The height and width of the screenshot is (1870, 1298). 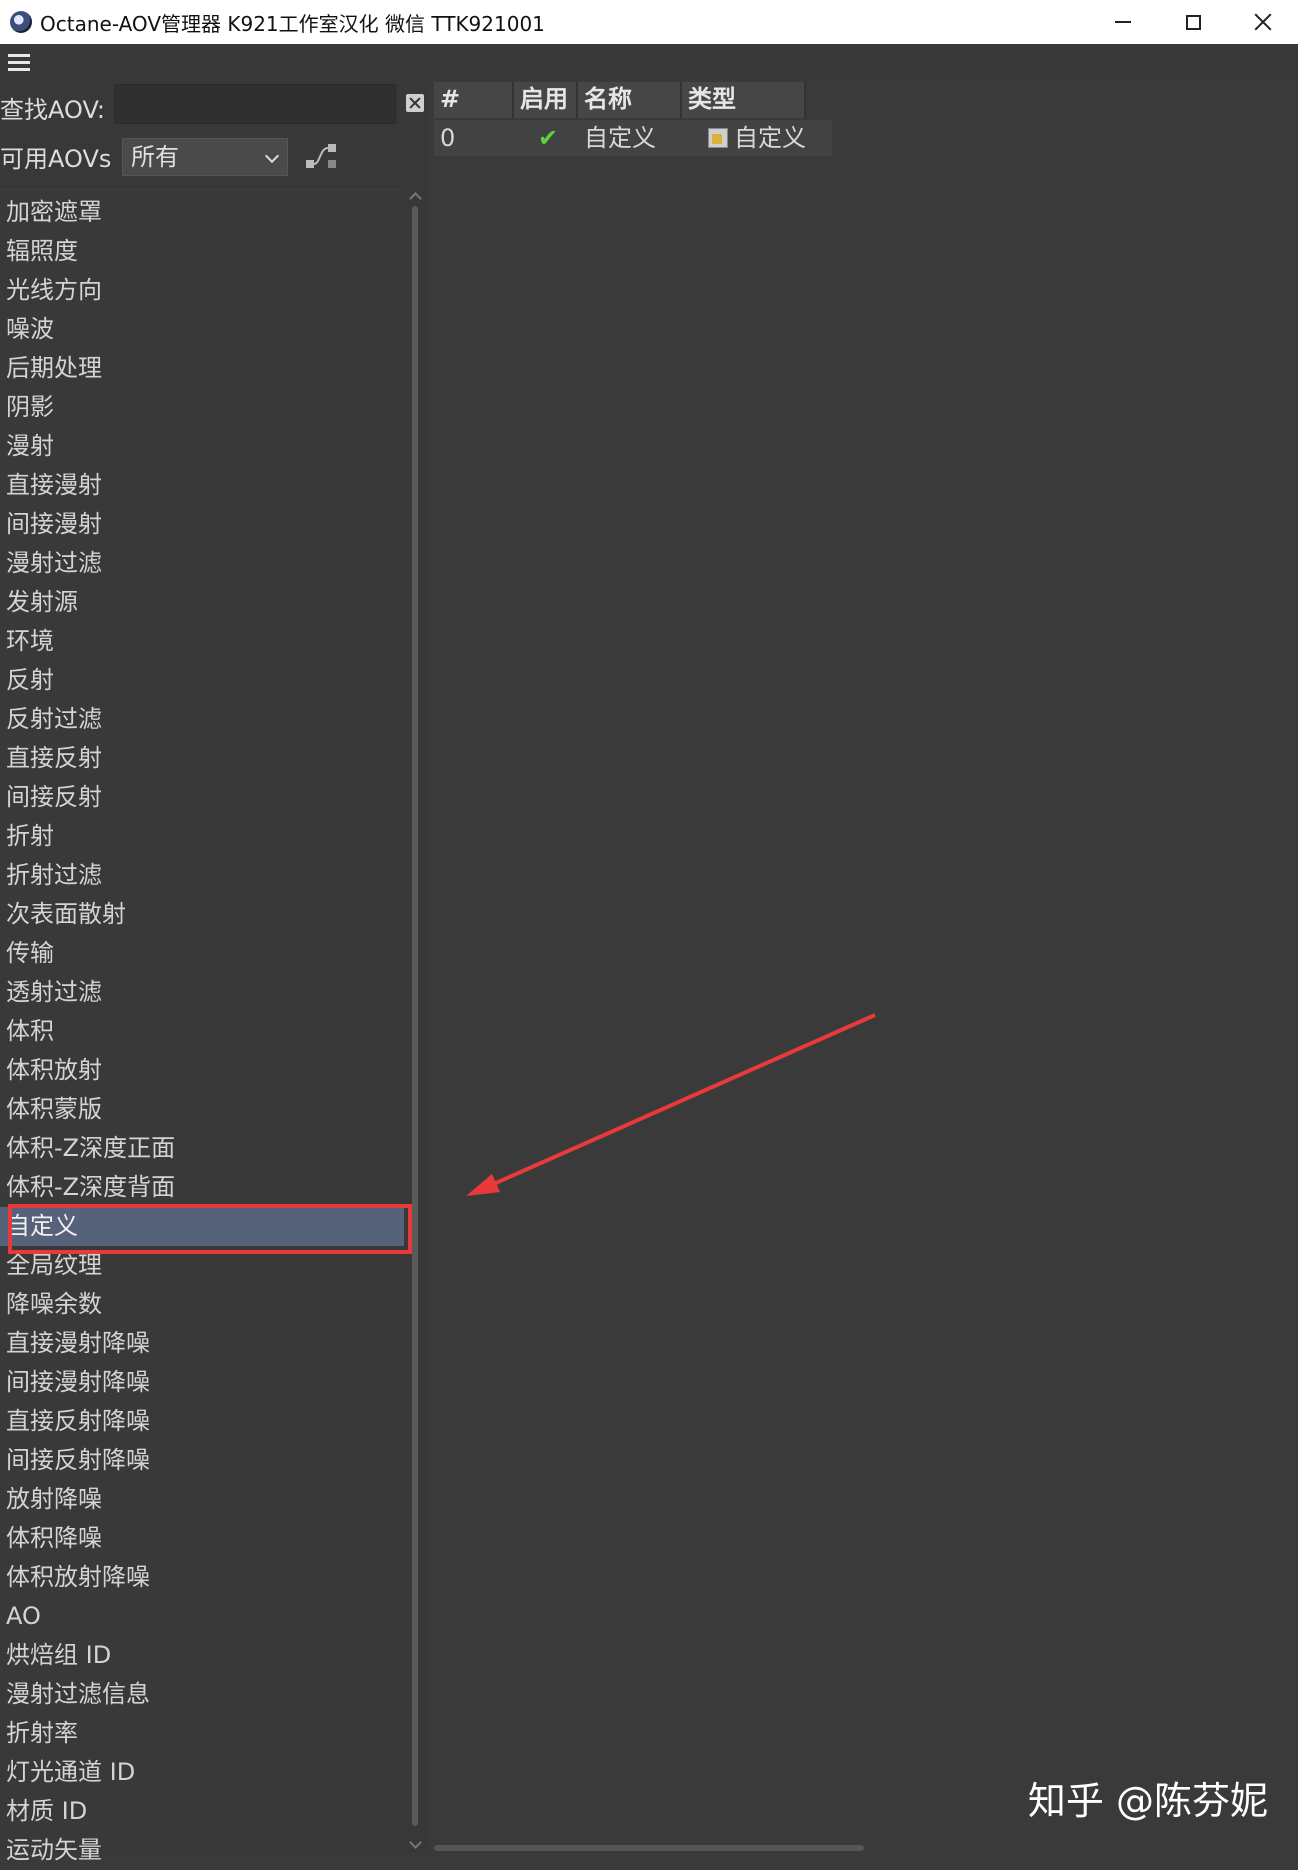 I want to click on aov-list-item: 次表面散射, so click(x=202, y=914).